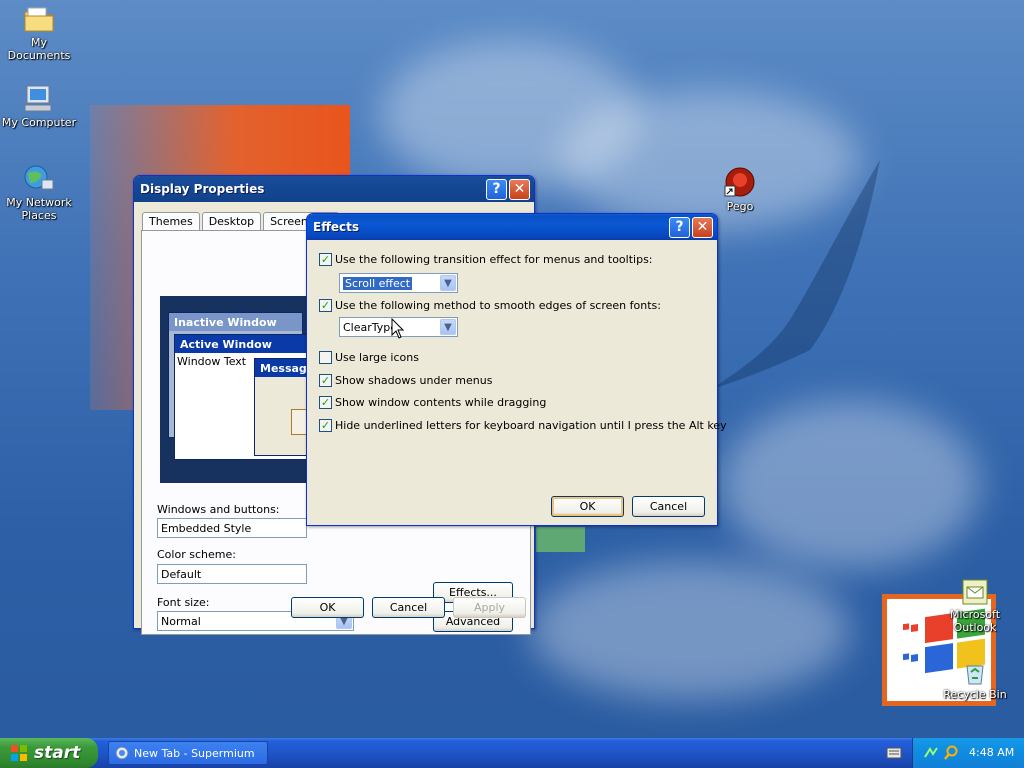 The image size is (1024, 768). Describe the element at coordinates (377, 357) in the screenshot. I see `checkbox-label: Use large icons` at that location.